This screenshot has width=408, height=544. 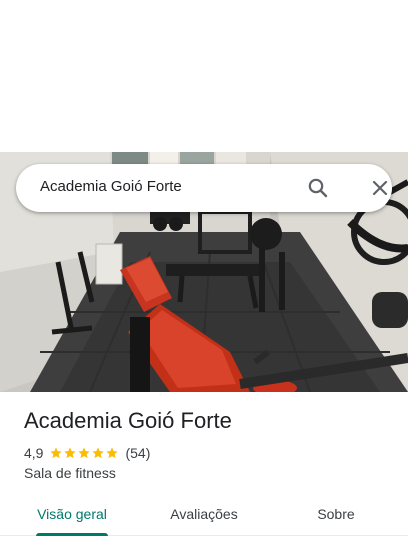 I want to click on tab-reviews: Avaliações, so click(x=204, y=514).